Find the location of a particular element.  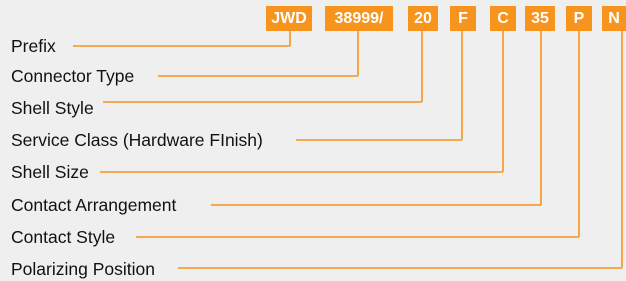

label-polarizing-position: Polarizing Position is located at coordinates (83, 269).